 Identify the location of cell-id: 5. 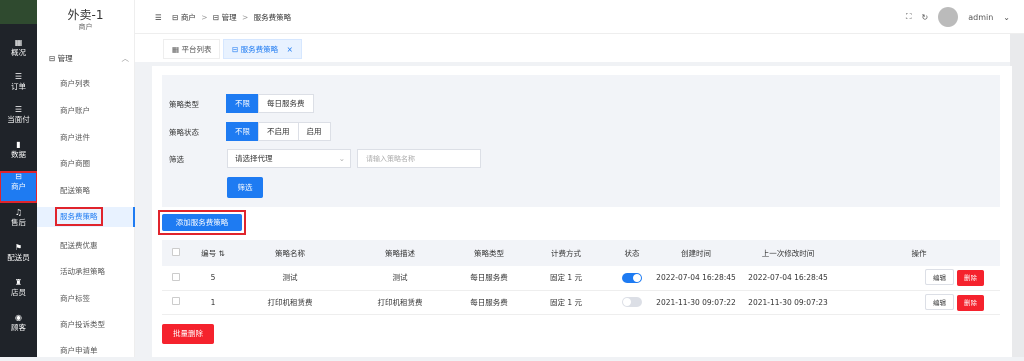
(213, 278).